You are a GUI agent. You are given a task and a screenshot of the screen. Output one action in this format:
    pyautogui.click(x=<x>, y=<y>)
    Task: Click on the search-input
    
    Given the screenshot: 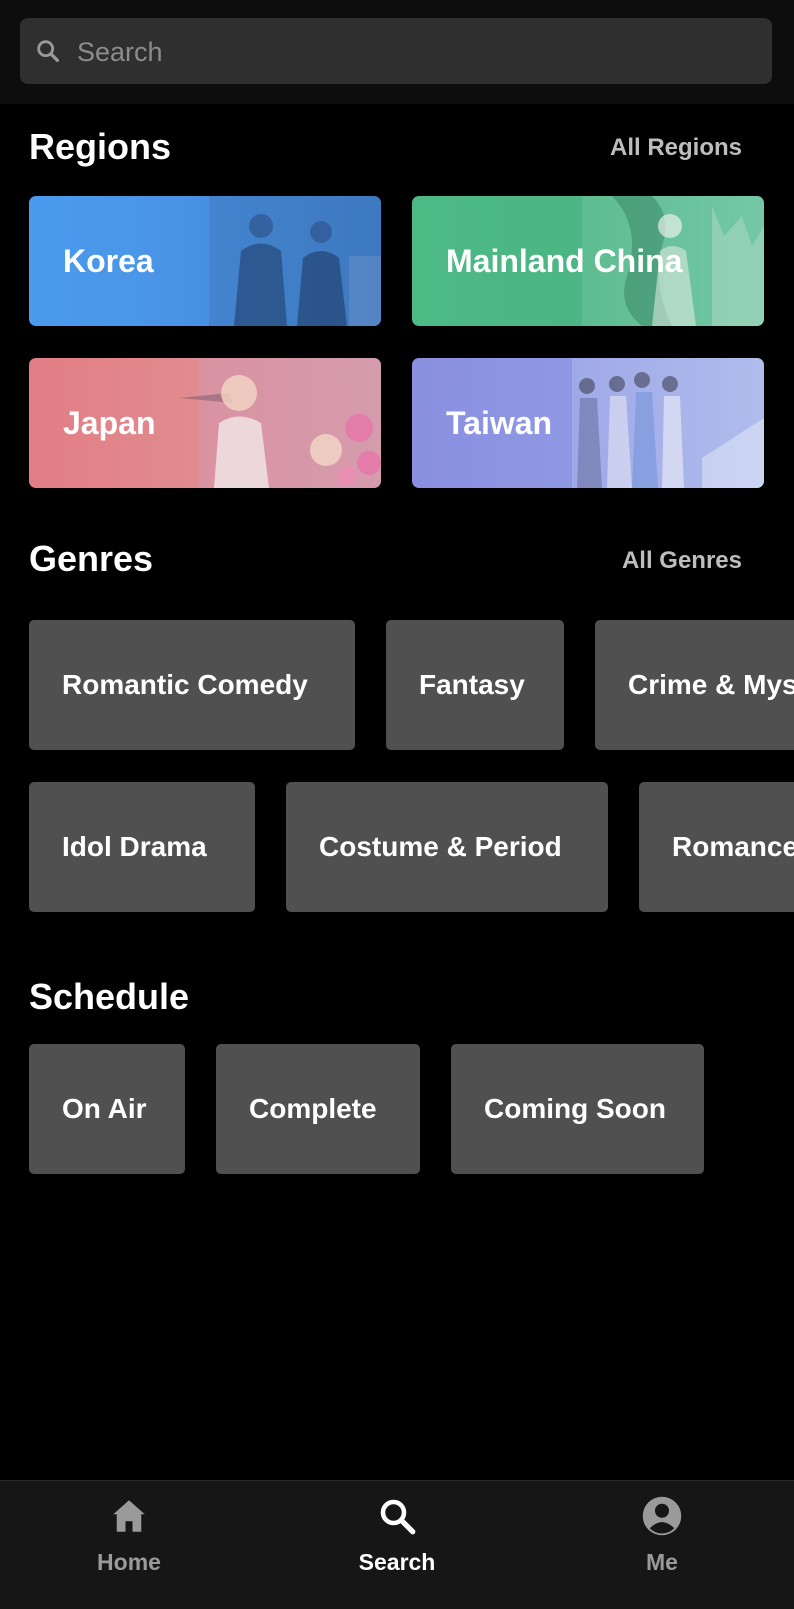 What is the action you would take?
    pyautogui.click(x=417, y=52)
    